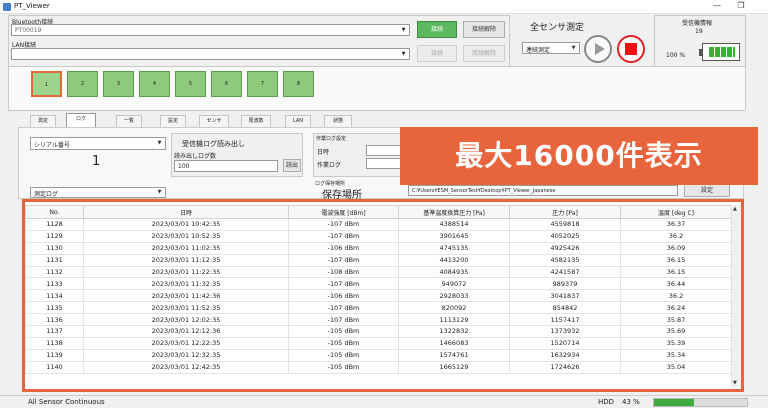 The image size is (768, 408). Describe the element at coordinates (54, 248) in the screenshot. I see `table-cell: 1130` at that location.